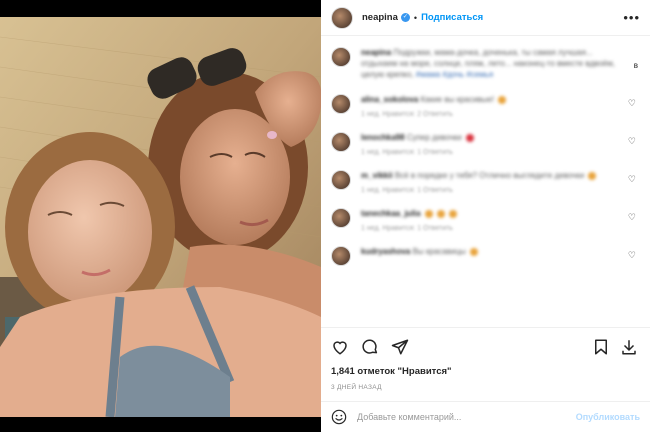 This screenshot has height=432, width=650. I want to click on save-icon, so click(602, 348).